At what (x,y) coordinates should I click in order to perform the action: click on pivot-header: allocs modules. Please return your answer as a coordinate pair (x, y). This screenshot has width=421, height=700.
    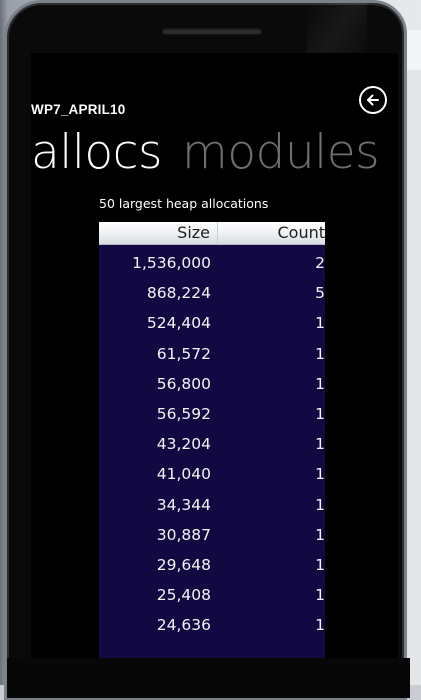
    Looking at the image, I should click on (214, 153).